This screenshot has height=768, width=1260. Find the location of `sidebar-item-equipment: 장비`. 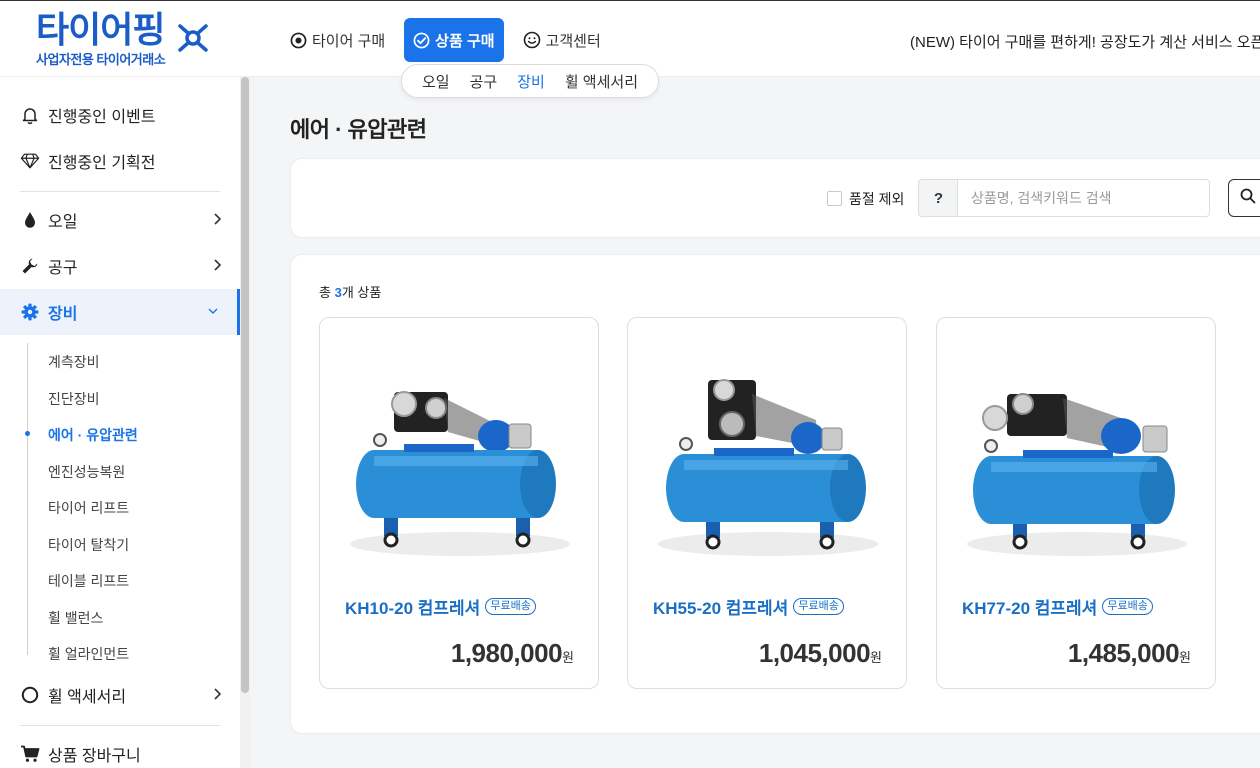

sidebar-item-equipment: 장비 is located at coordinates (120, 312).